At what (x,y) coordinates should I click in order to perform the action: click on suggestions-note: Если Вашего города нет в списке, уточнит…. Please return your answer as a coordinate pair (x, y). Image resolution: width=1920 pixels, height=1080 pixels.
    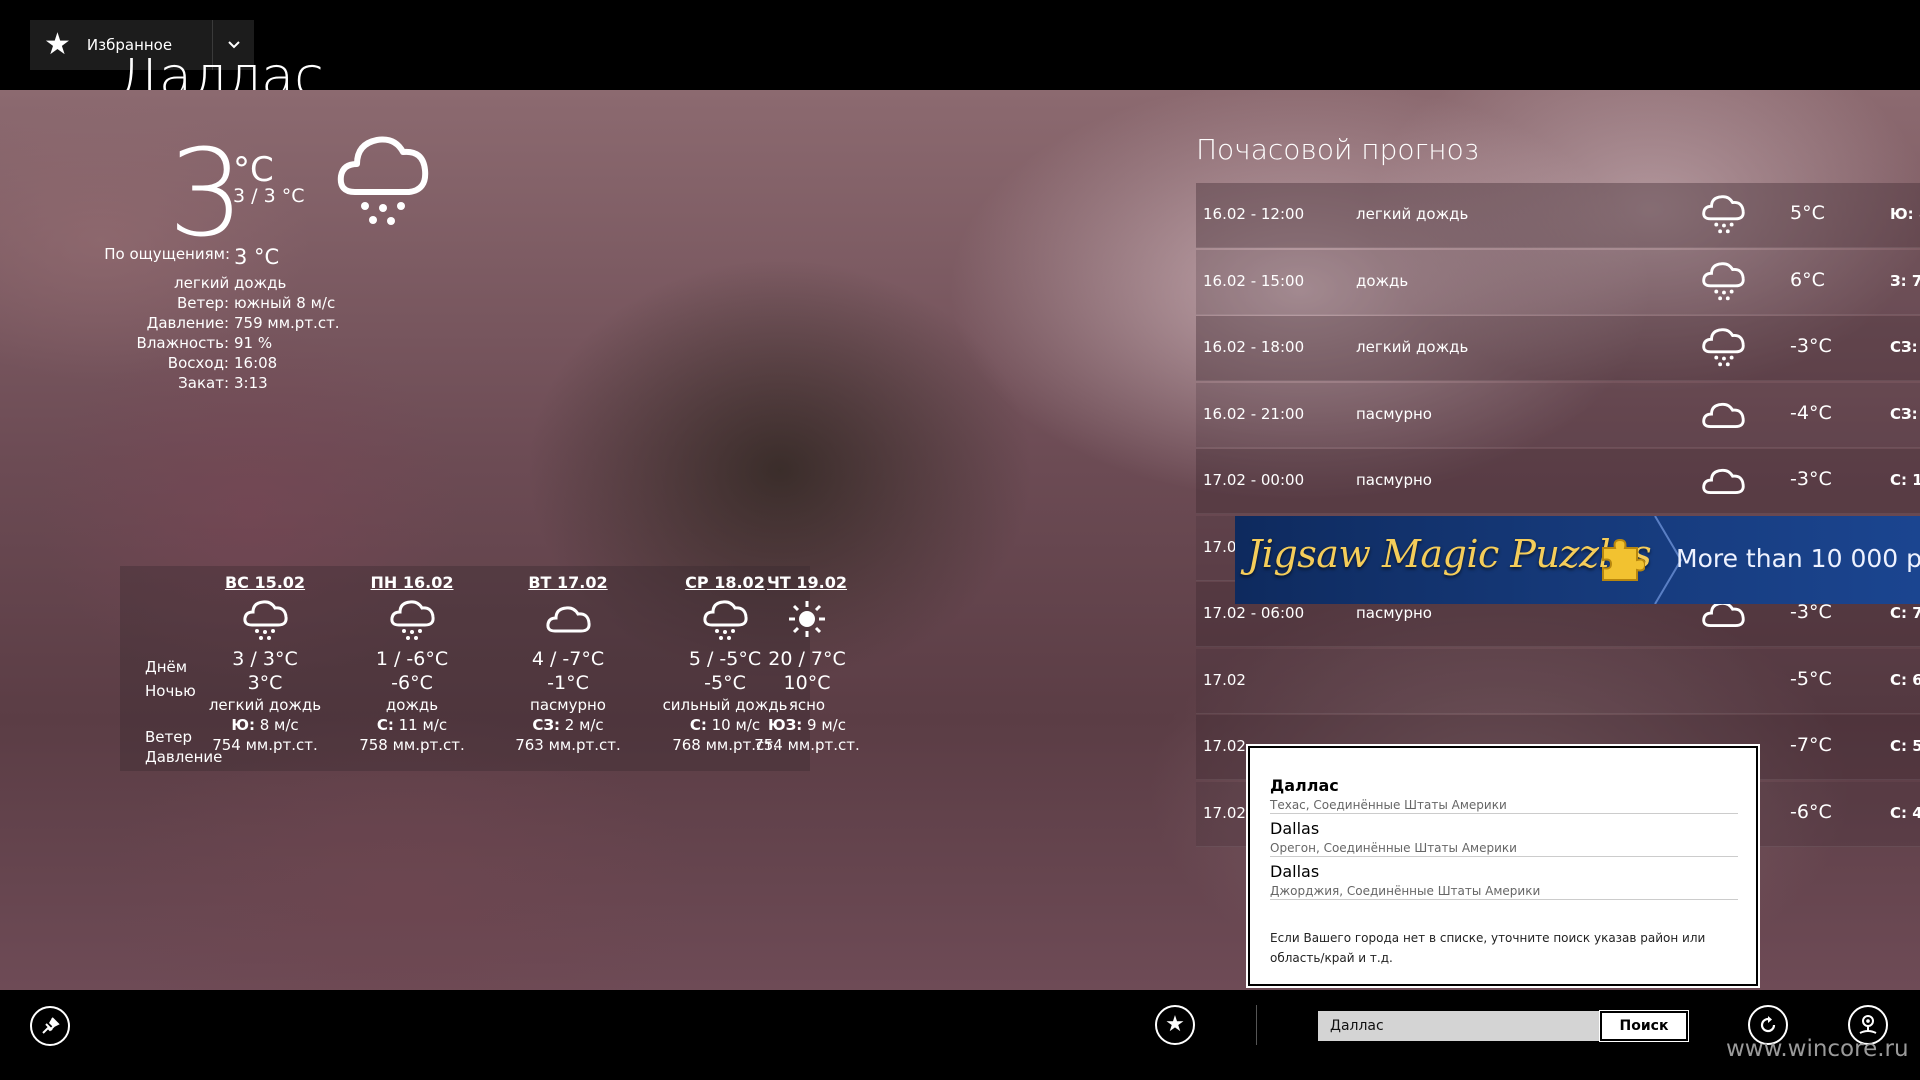
    Looking at the image, I should click on (1488, 948).